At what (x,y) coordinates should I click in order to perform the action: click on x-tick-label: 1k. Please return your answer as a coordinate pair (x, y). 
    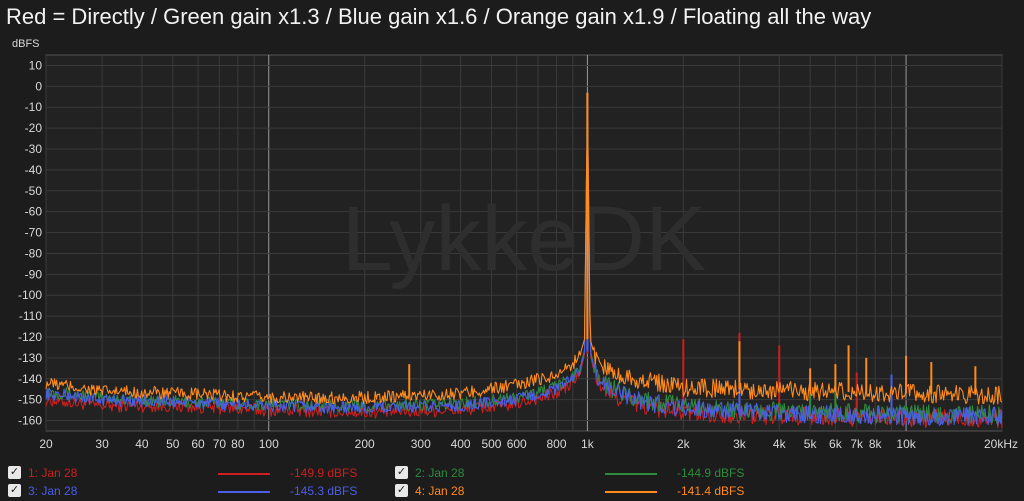
    Looking at the image, I should click on (588, 444).